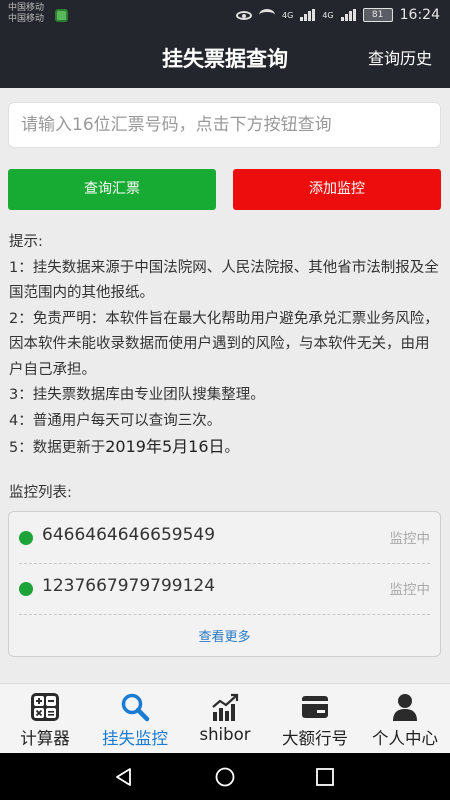 This screenshot has width=450, height=800. What do you see at coordinates (400, 59) in the screenshot?
I see `query-history-link: 查询历史` at bounding box center [400, 59].